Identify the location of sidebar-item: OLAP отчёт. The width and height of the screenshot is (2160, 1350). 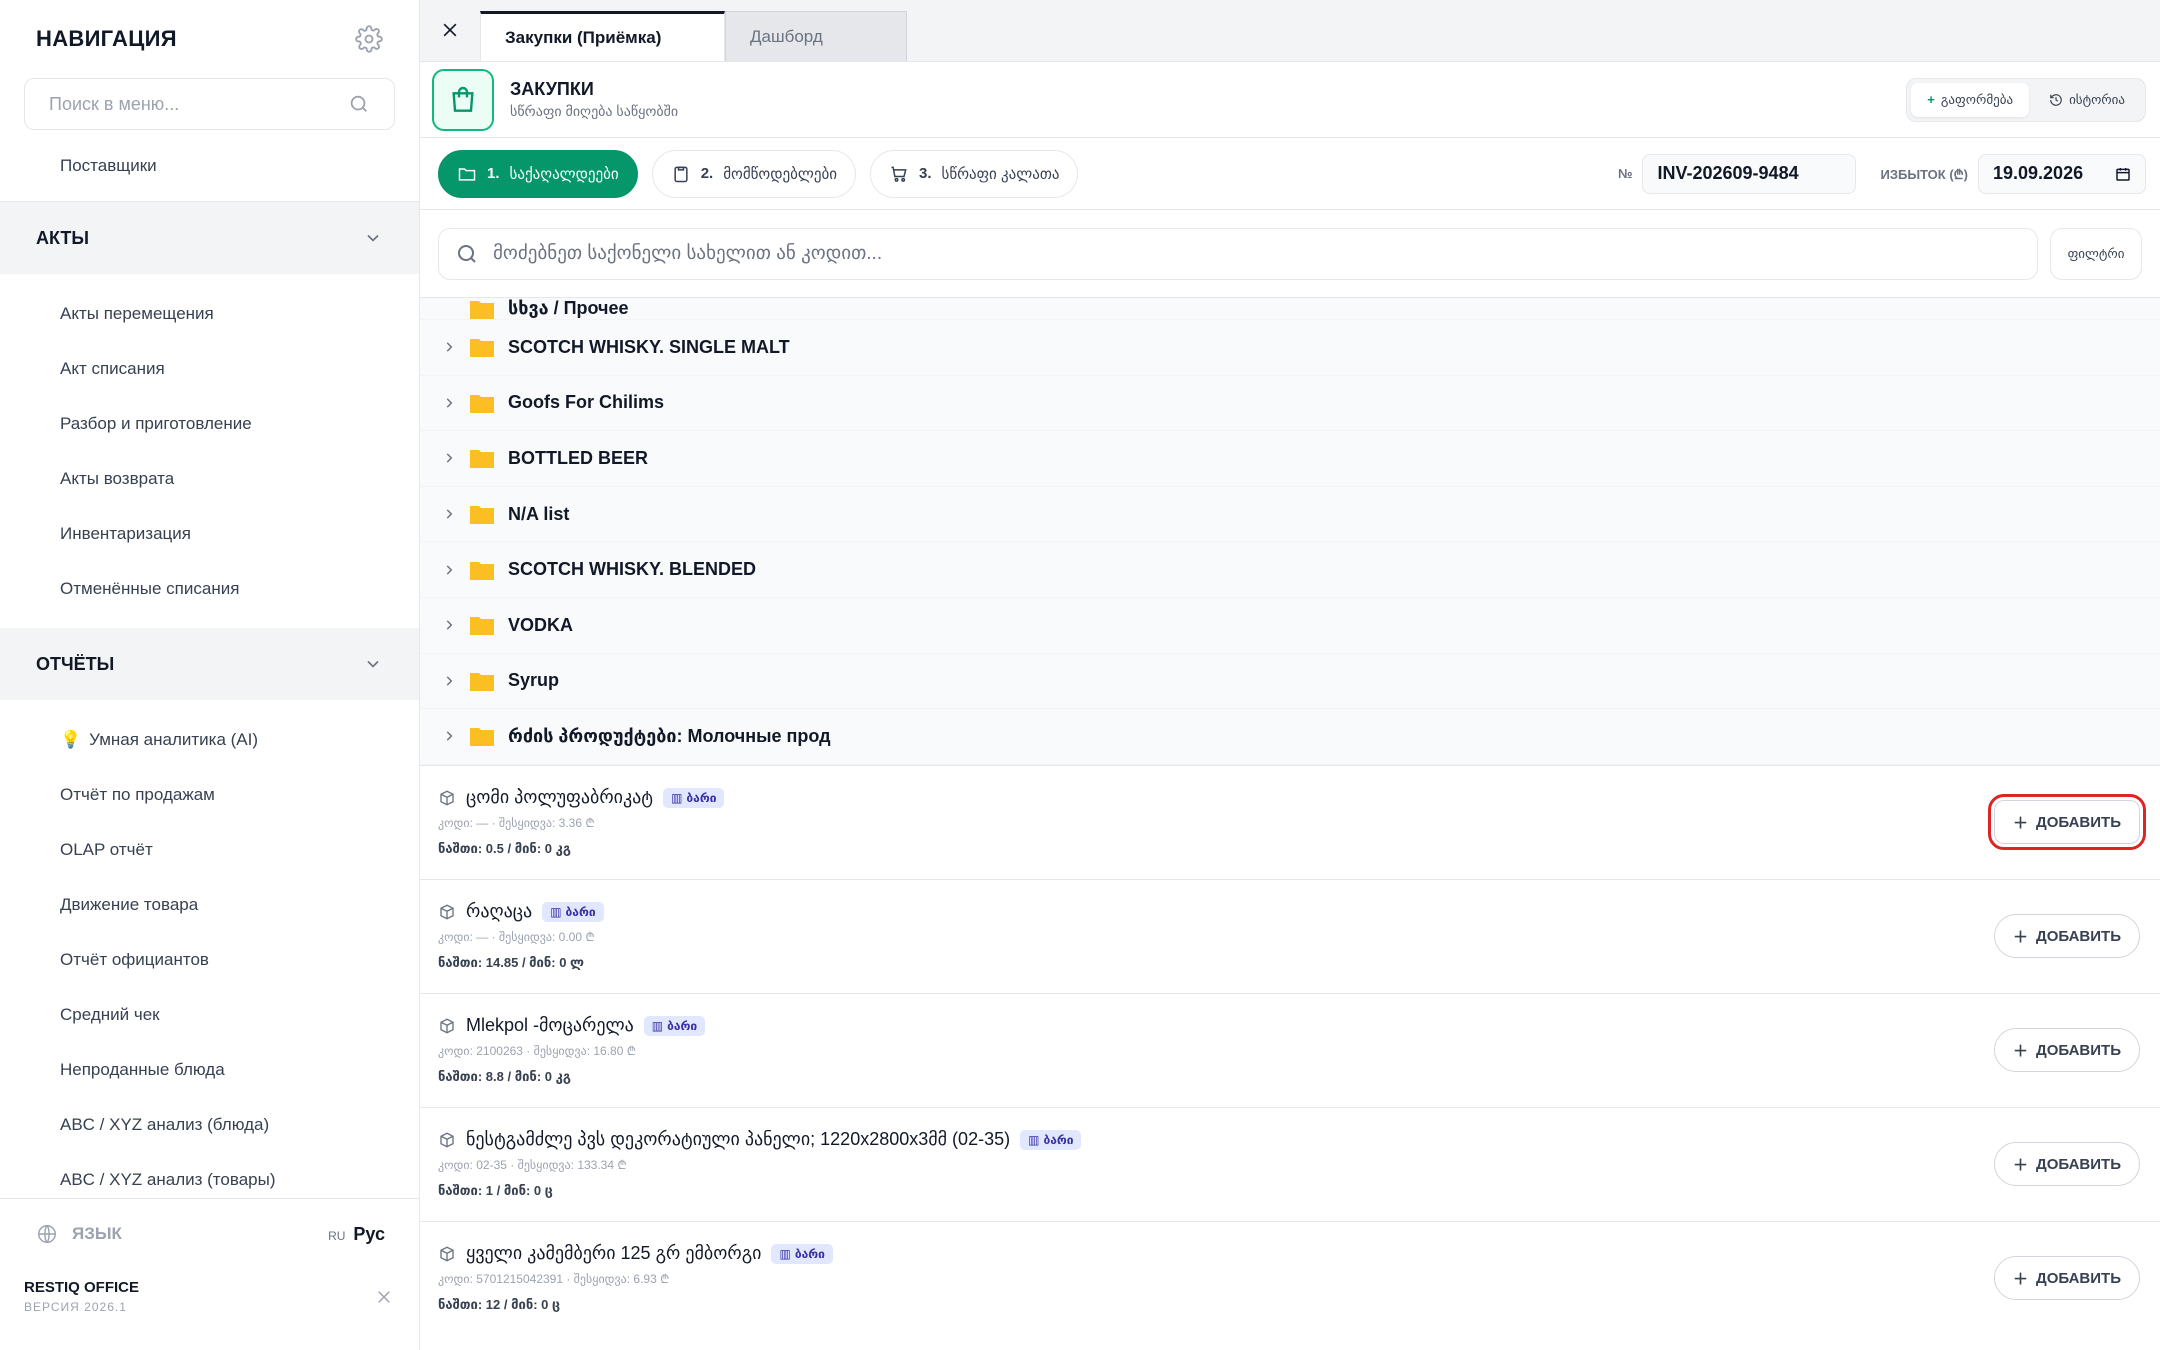
(209, 849).